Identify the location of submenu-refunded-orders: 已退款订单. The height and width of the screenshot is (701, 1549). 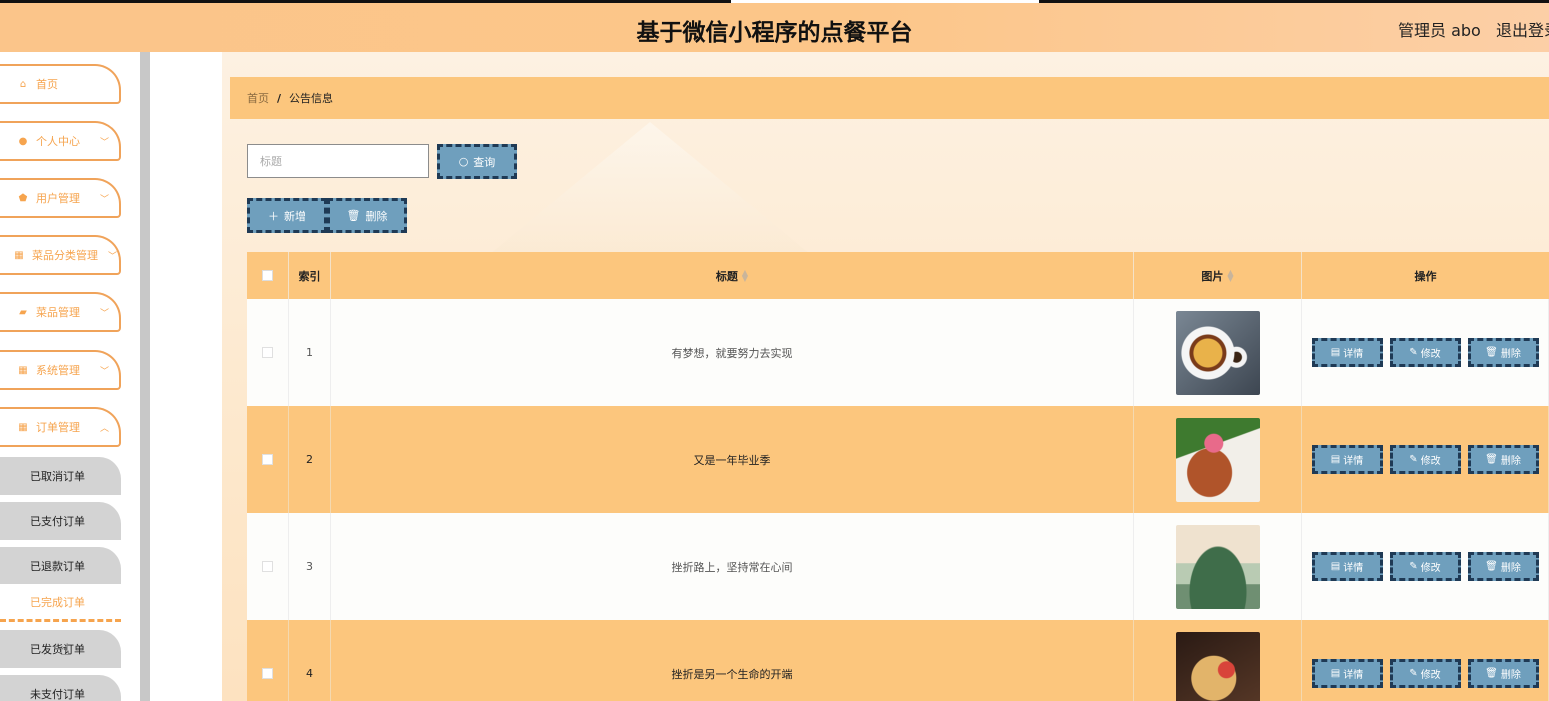
(60, 566).